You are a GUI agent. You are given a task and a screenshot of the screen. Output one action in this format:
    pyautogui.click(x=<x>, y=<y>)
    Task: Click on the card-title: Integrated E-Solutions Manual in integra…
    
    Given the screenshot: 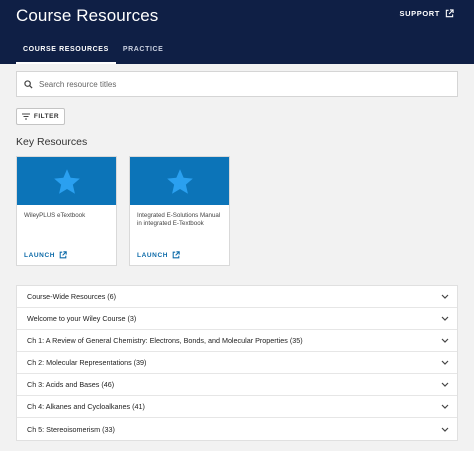 What is the action you would take?
    pyautogui.click(x=179, y=220)
    